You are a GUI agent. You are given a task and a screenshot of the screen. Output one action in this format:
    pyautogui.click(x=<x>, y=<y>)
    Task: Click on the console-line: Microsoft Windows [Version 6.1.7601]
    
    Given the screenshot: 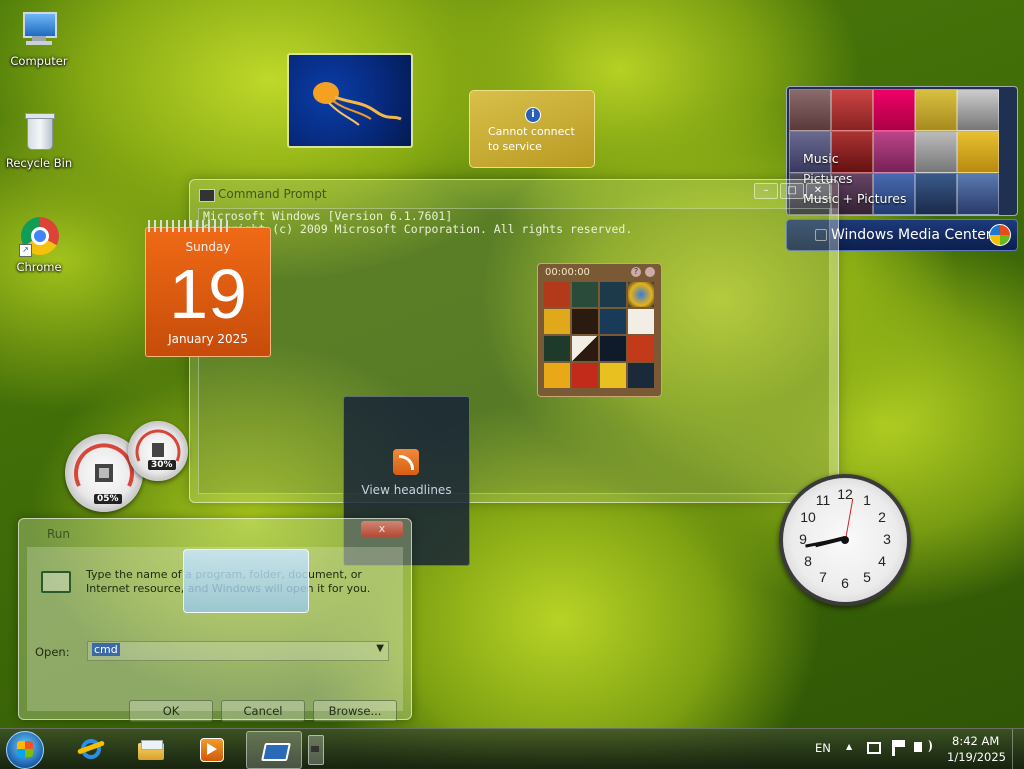 What is the action you would take?
    pyautogui.click(x=328, y=216)
    